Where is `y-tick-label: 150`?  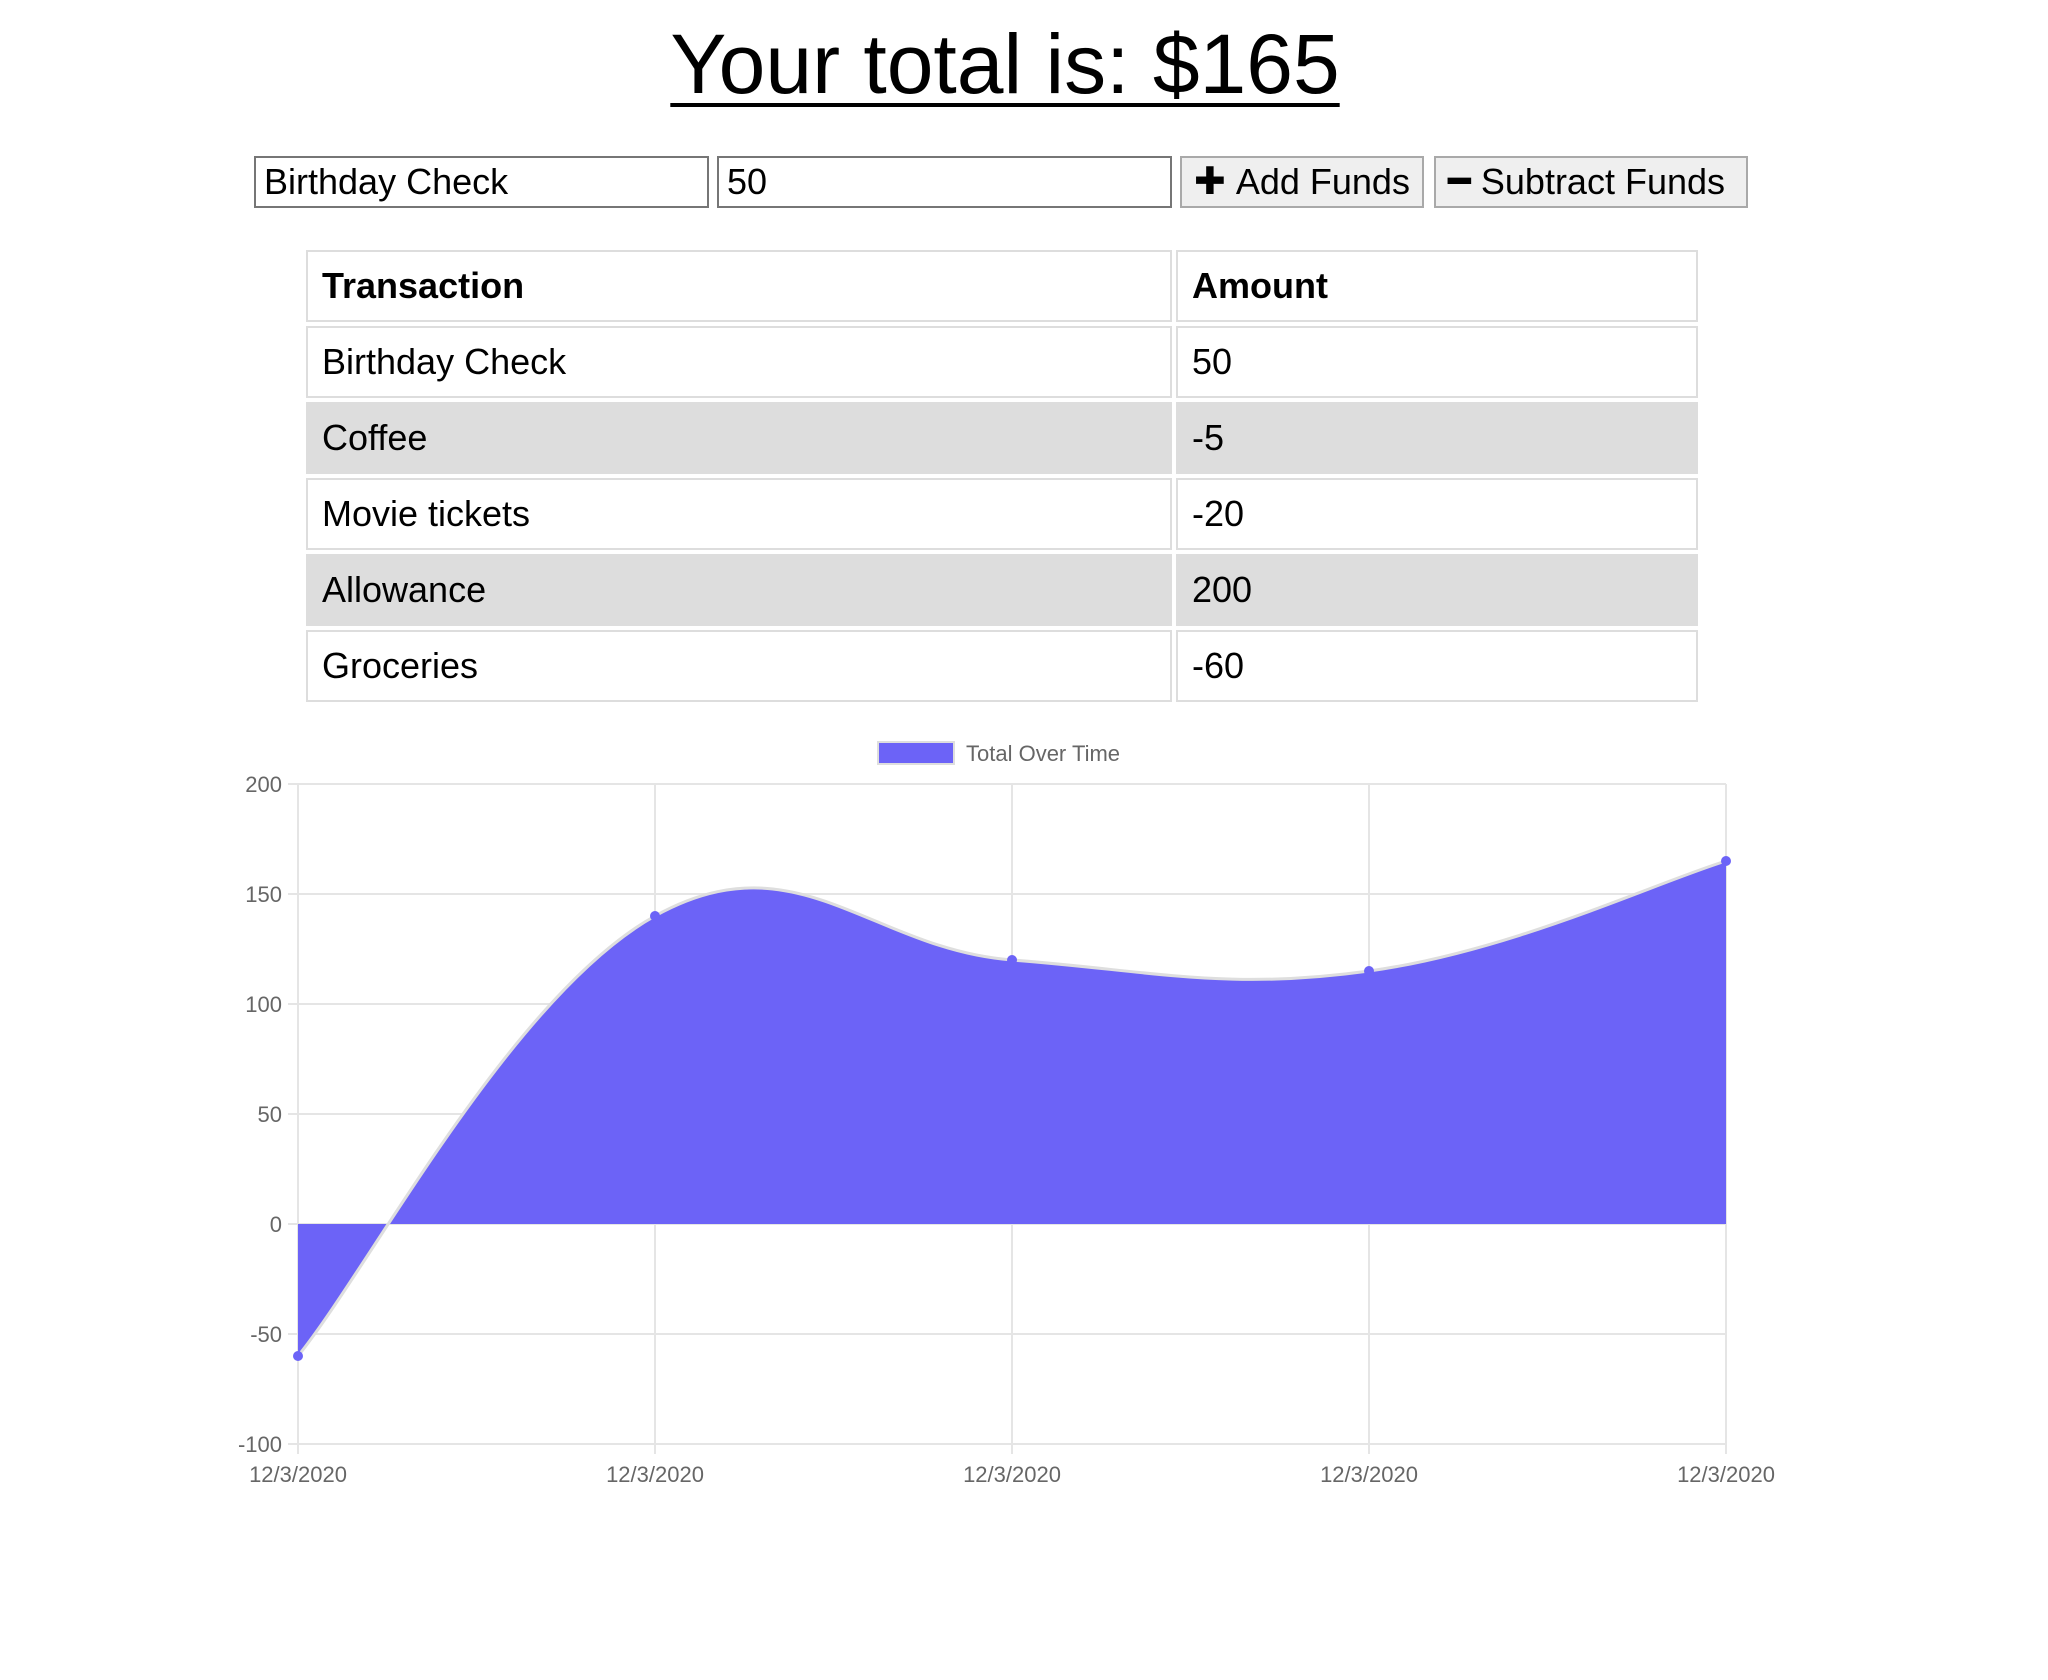 y-tick-label: 150 is located at coordinates (263, 894).